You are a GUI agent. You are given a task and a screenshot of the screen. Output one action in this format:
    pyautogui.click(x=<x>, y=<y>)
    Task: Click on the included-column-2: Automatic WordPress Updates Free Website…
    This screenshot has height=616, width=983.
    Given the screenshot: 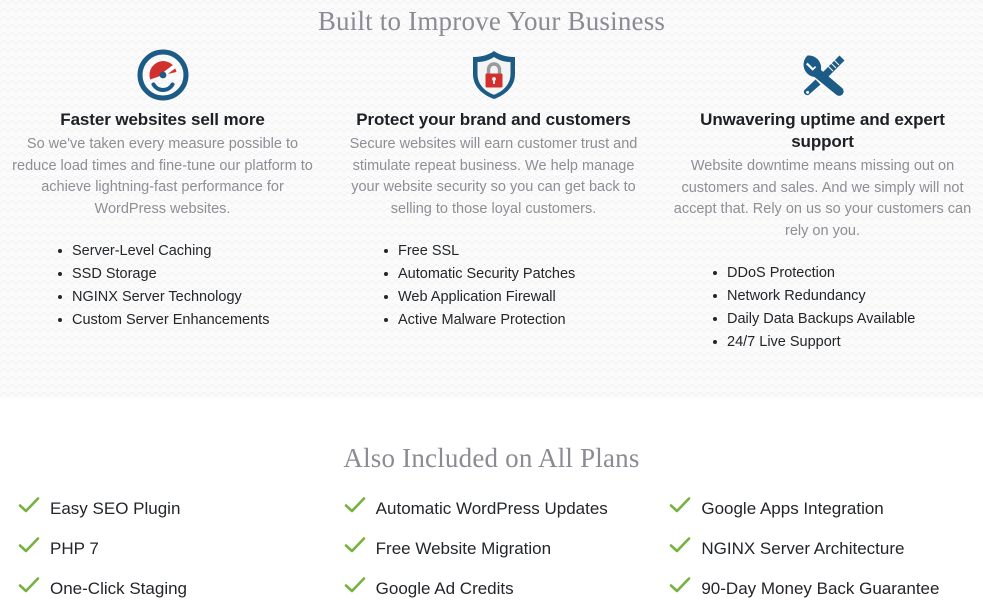 What is the action you would take?
    pyautogui.click(x=495, y=556)
    